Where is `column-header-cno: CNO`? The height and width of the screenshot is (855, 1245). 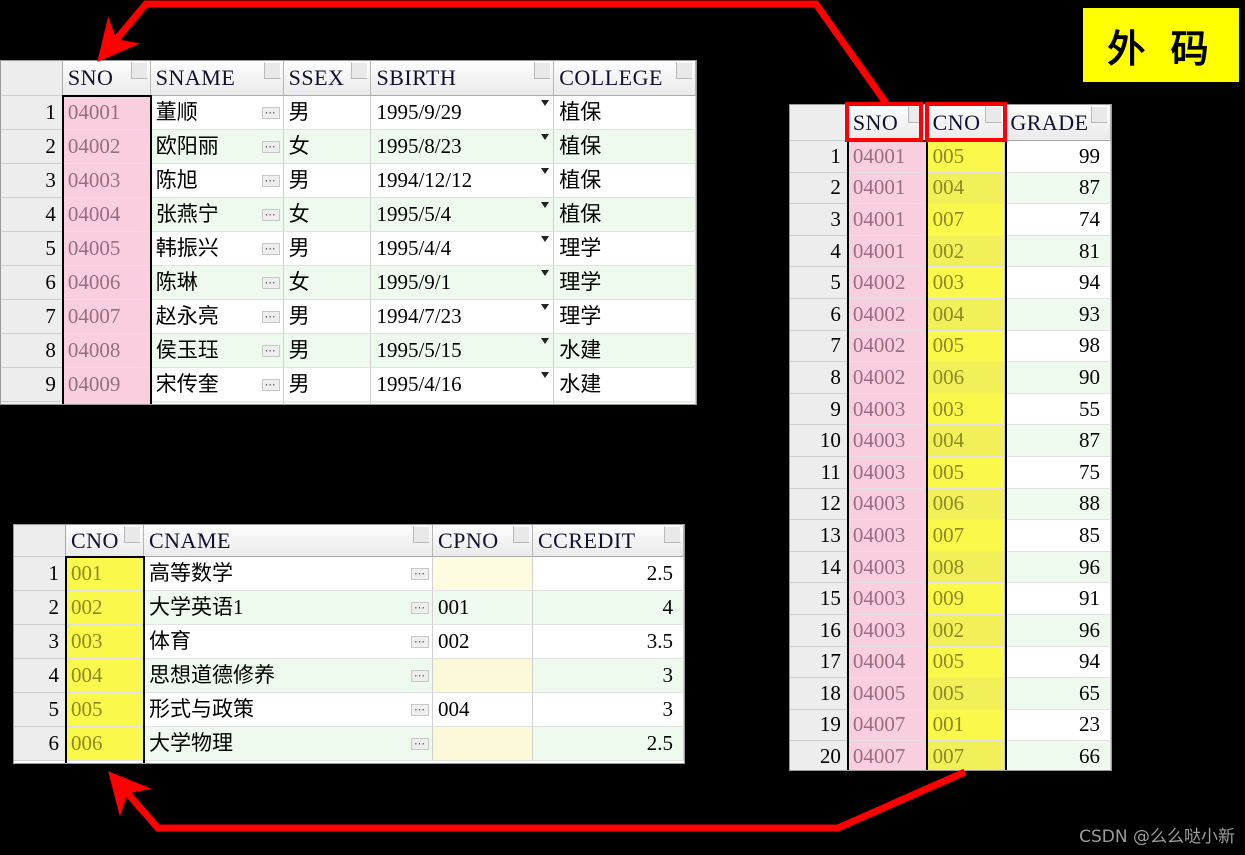 column-header-cno: CNO is located at coordinates (105, 541).